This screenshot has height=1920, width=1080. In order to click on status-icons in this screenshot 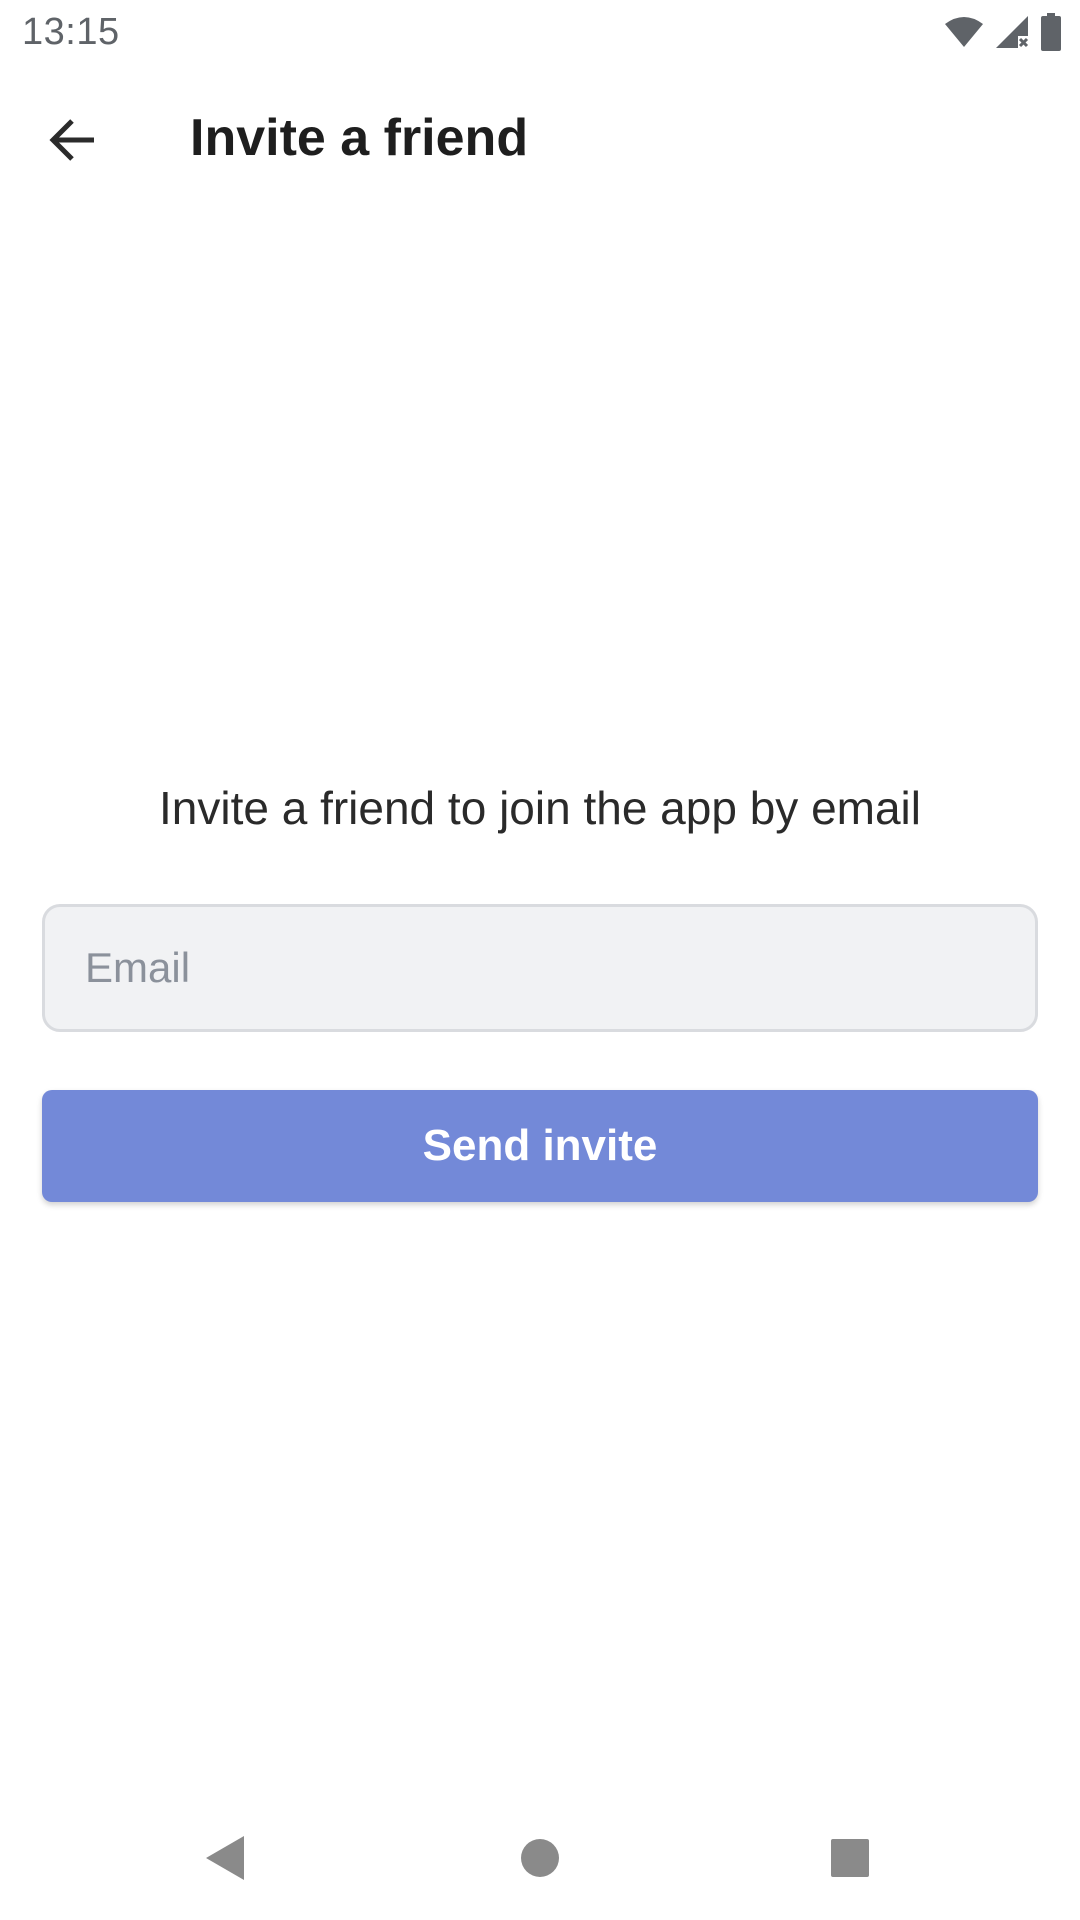, I will do `click(1003, 32)`.